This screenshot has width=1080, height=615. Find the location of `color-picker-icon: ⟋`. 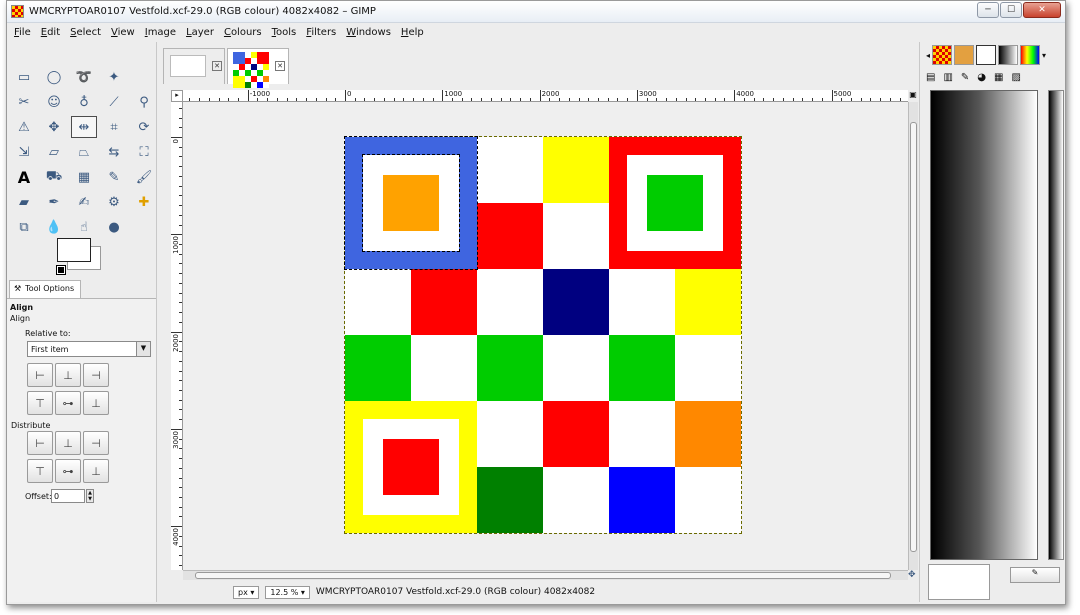

color-picker-icon: ⟋ is located at coordinates (114, 102).